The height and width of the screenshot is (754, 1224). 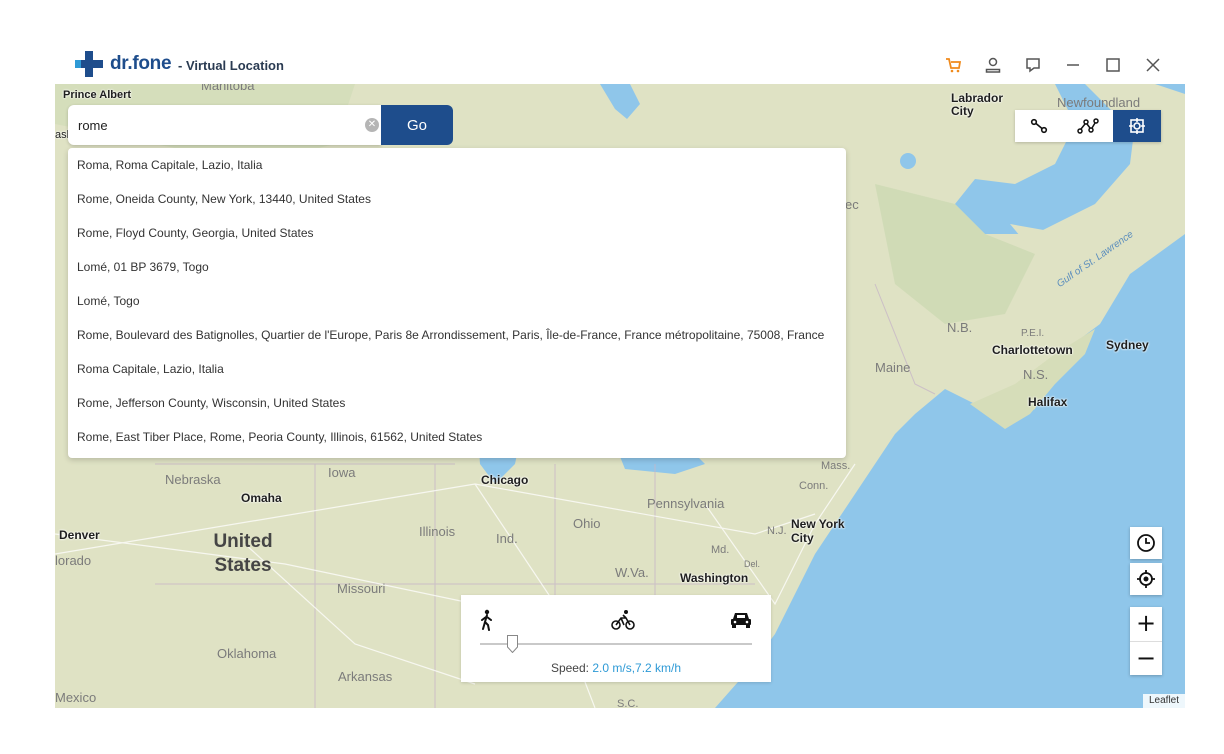 What do you see at coordinates (487, 620) in the screenshot?
I see `walk-icon` at bounding box center [487, 620].